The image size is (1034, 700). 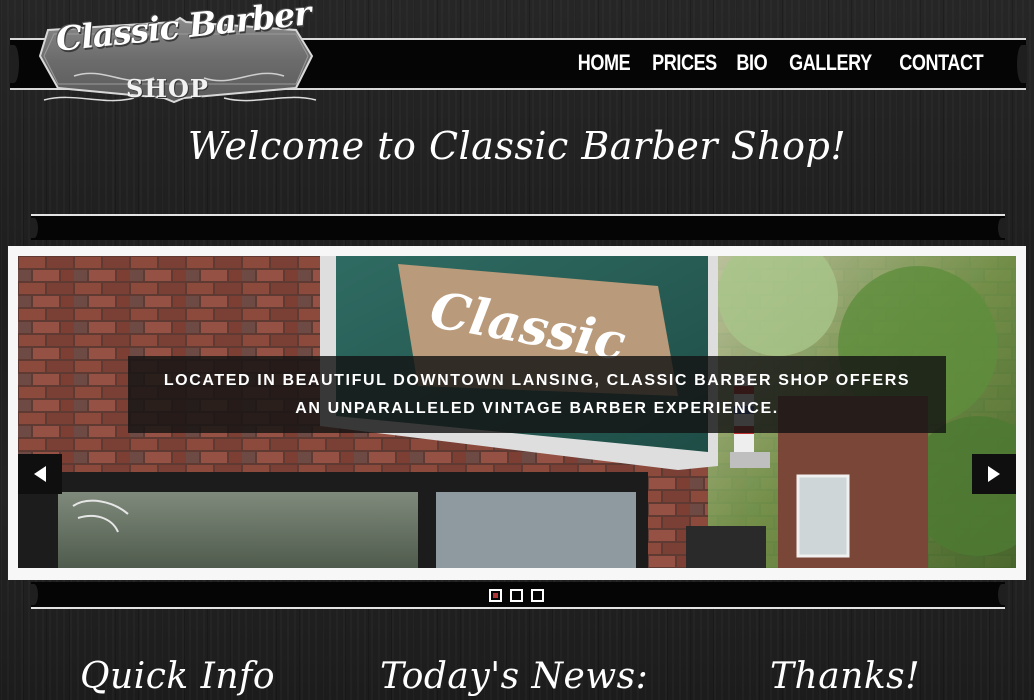 What do you see at coordinates (178, 676) in the screenshot?
I see `quick-info-heading: Quick Info` at bounding box center [178, 676].